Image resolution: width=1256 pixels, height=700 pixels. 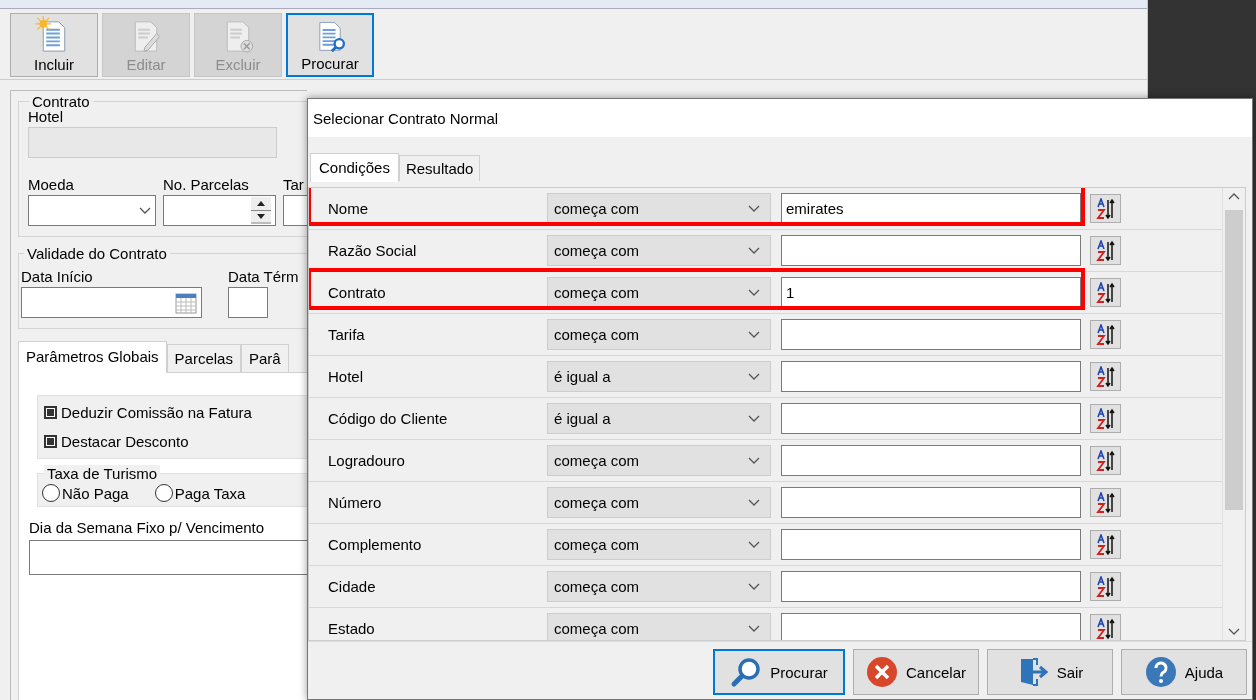 I want to click on condition-field-label: Número, so click(x=355, y=502).